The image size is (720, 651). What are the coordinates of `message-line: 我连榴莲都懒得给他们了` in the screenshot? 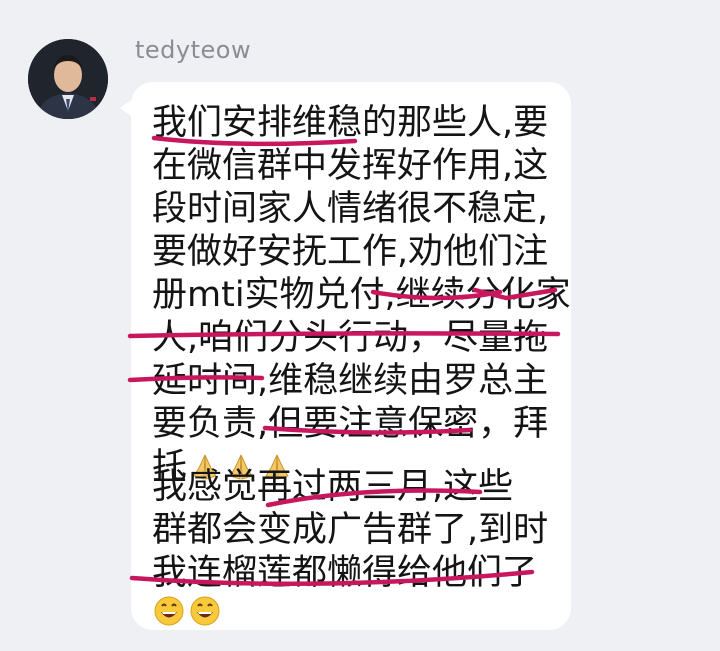 It's located at (345, 573).